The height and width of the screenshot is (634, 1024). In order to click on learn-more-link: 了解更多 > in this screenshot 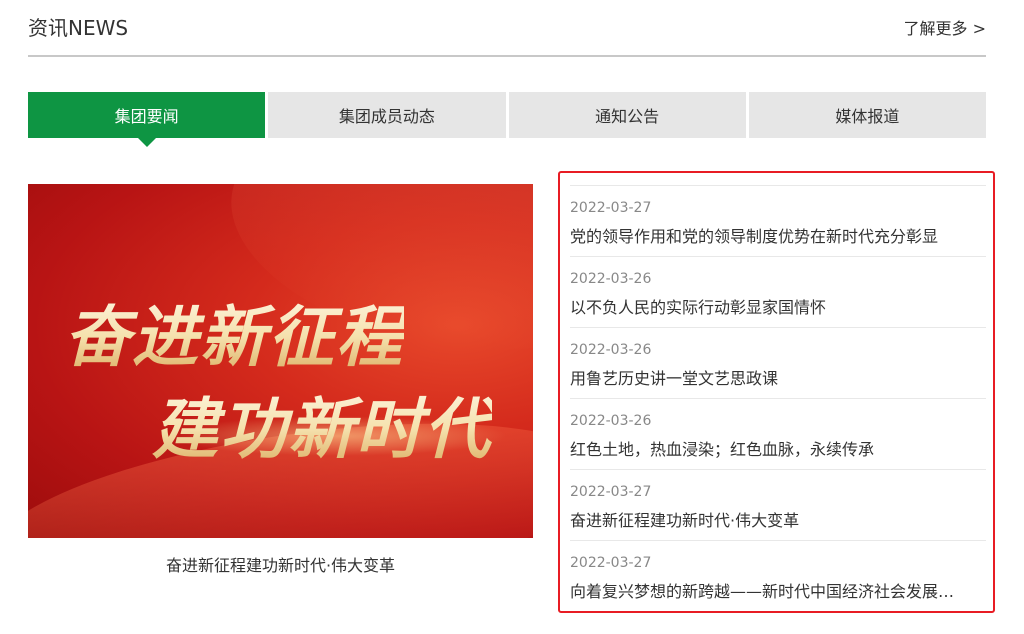, I will do `click(945, 27)`.